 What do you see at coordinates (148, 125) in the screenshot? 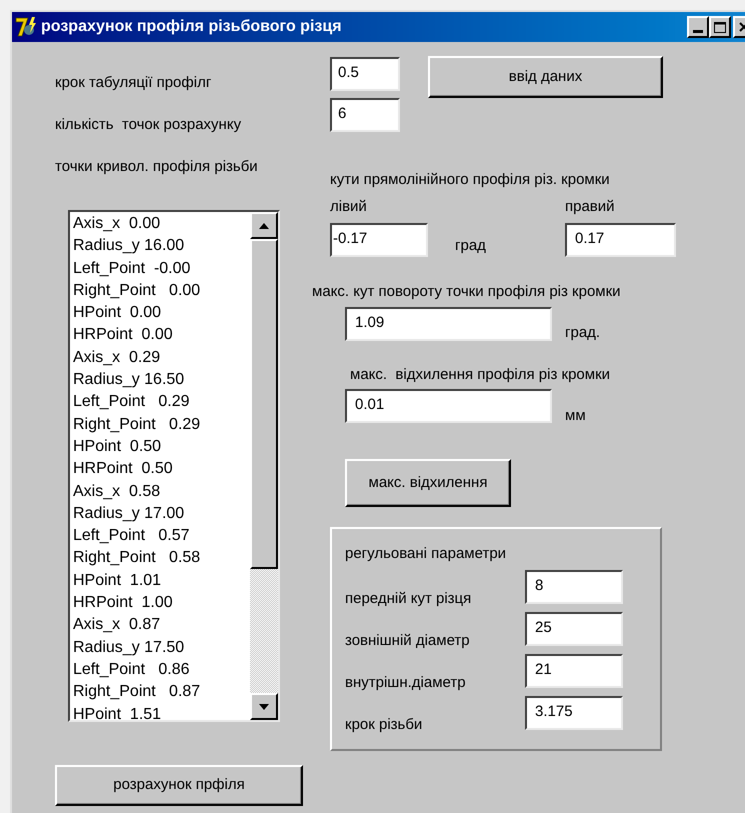
I see `field-label: кількість точок розрахунку` at bounding box center [148, 125].